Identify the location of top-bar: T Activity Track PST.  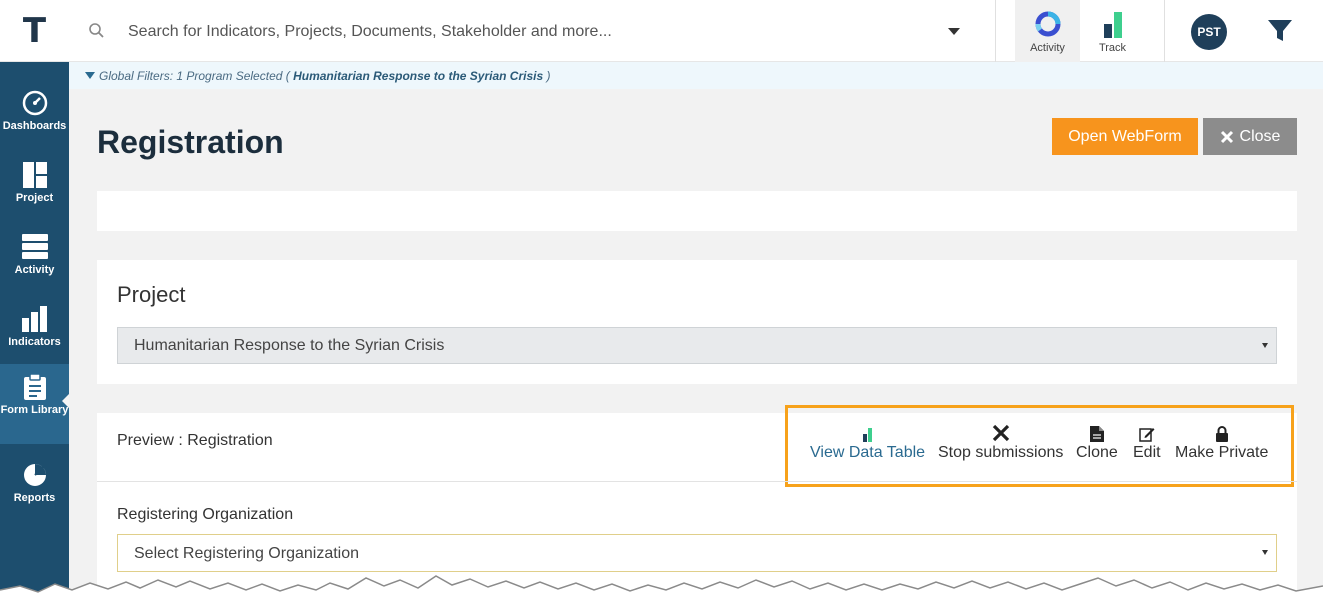
(661, 31).